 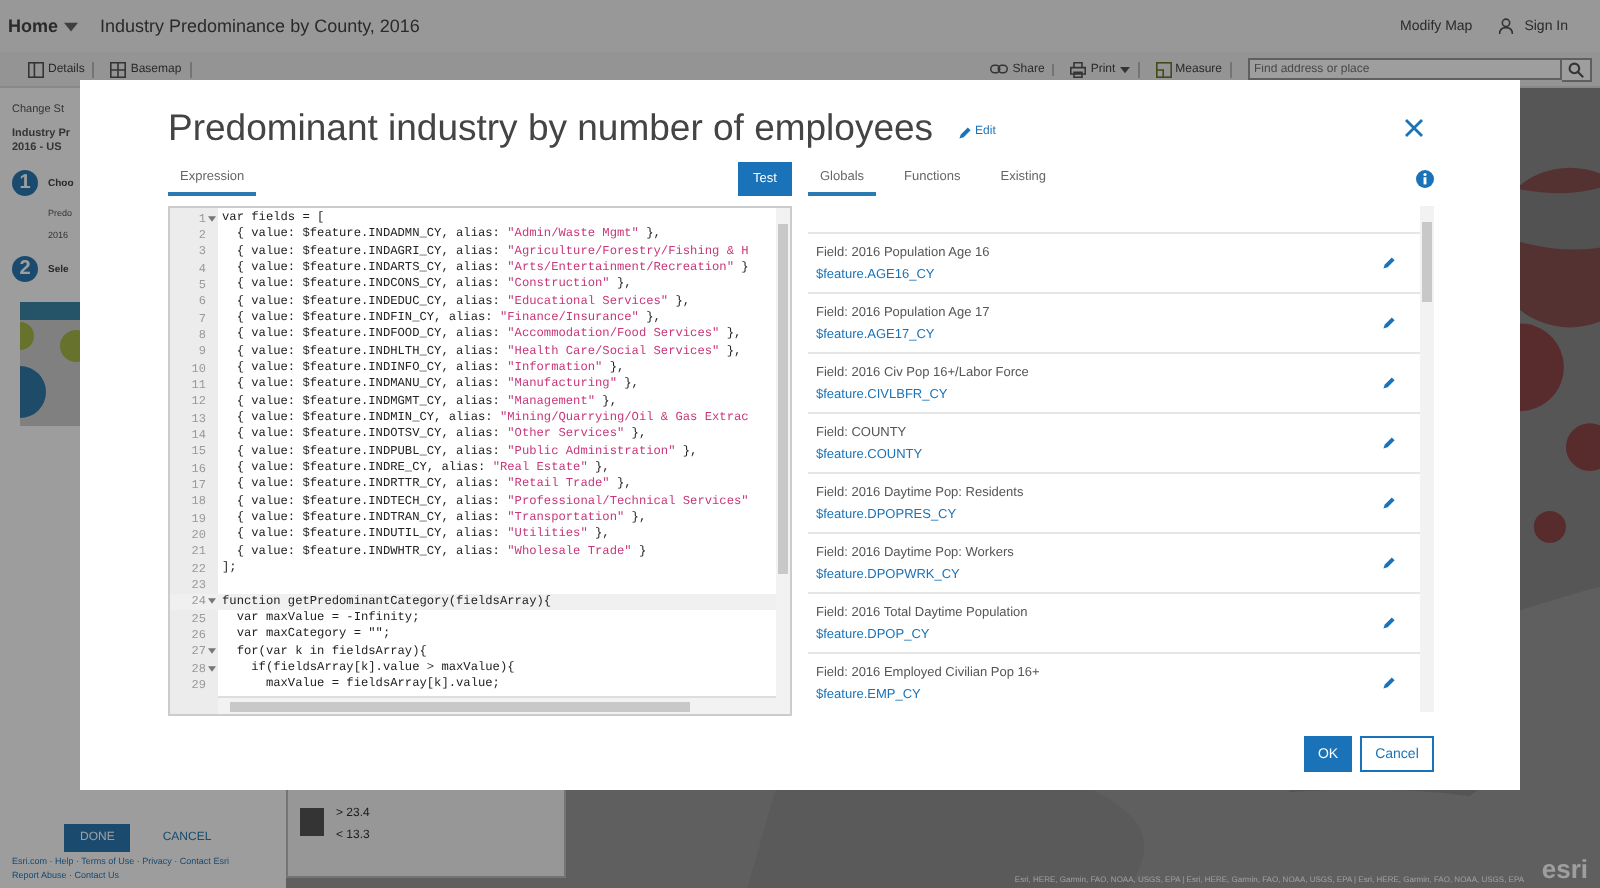 I want to click on step-number: 1, so click(x=25, y=183).